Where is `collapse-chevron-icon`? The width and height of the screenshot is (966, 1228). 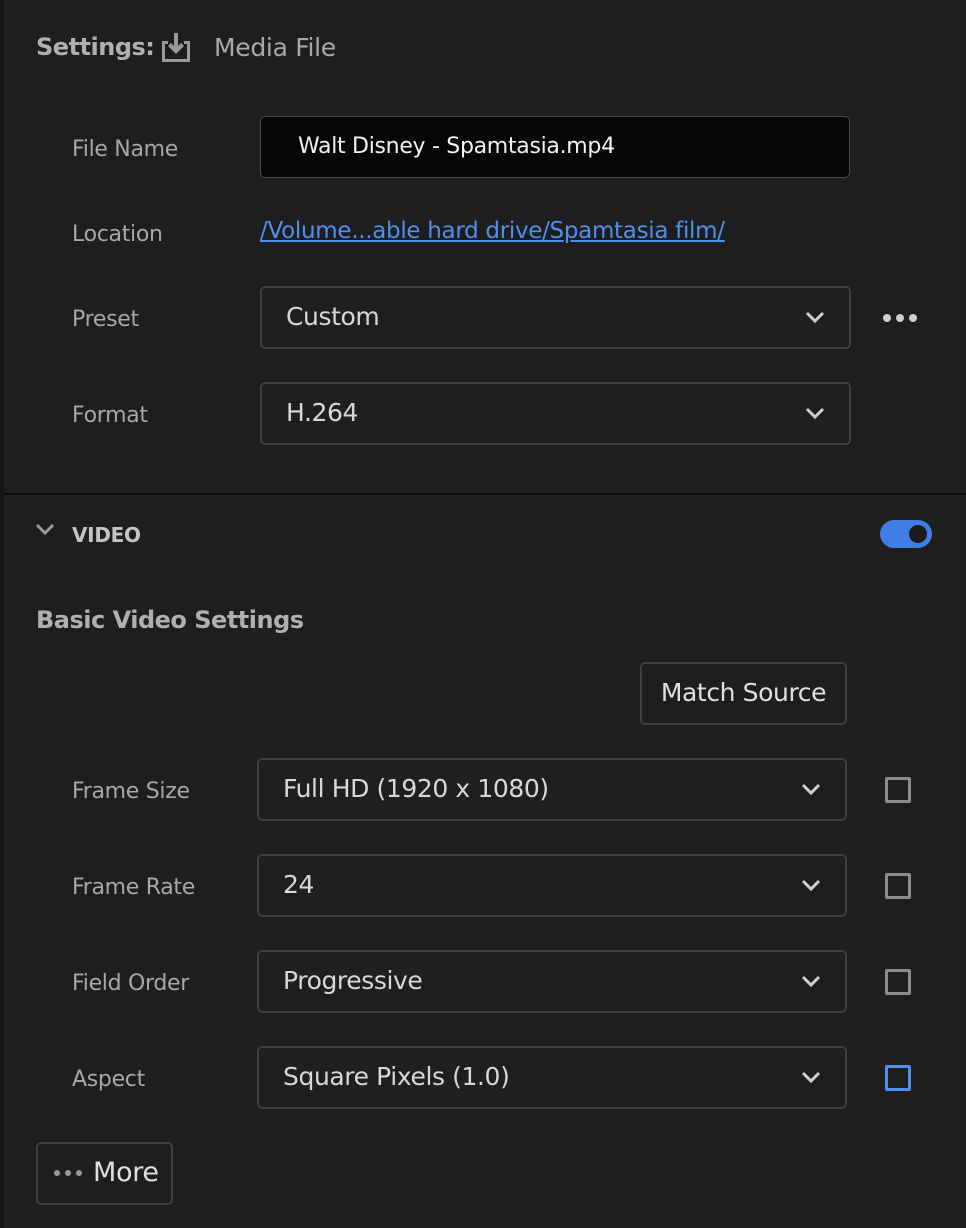 collapse-chevron-icon is located at coordinates (45, 530).